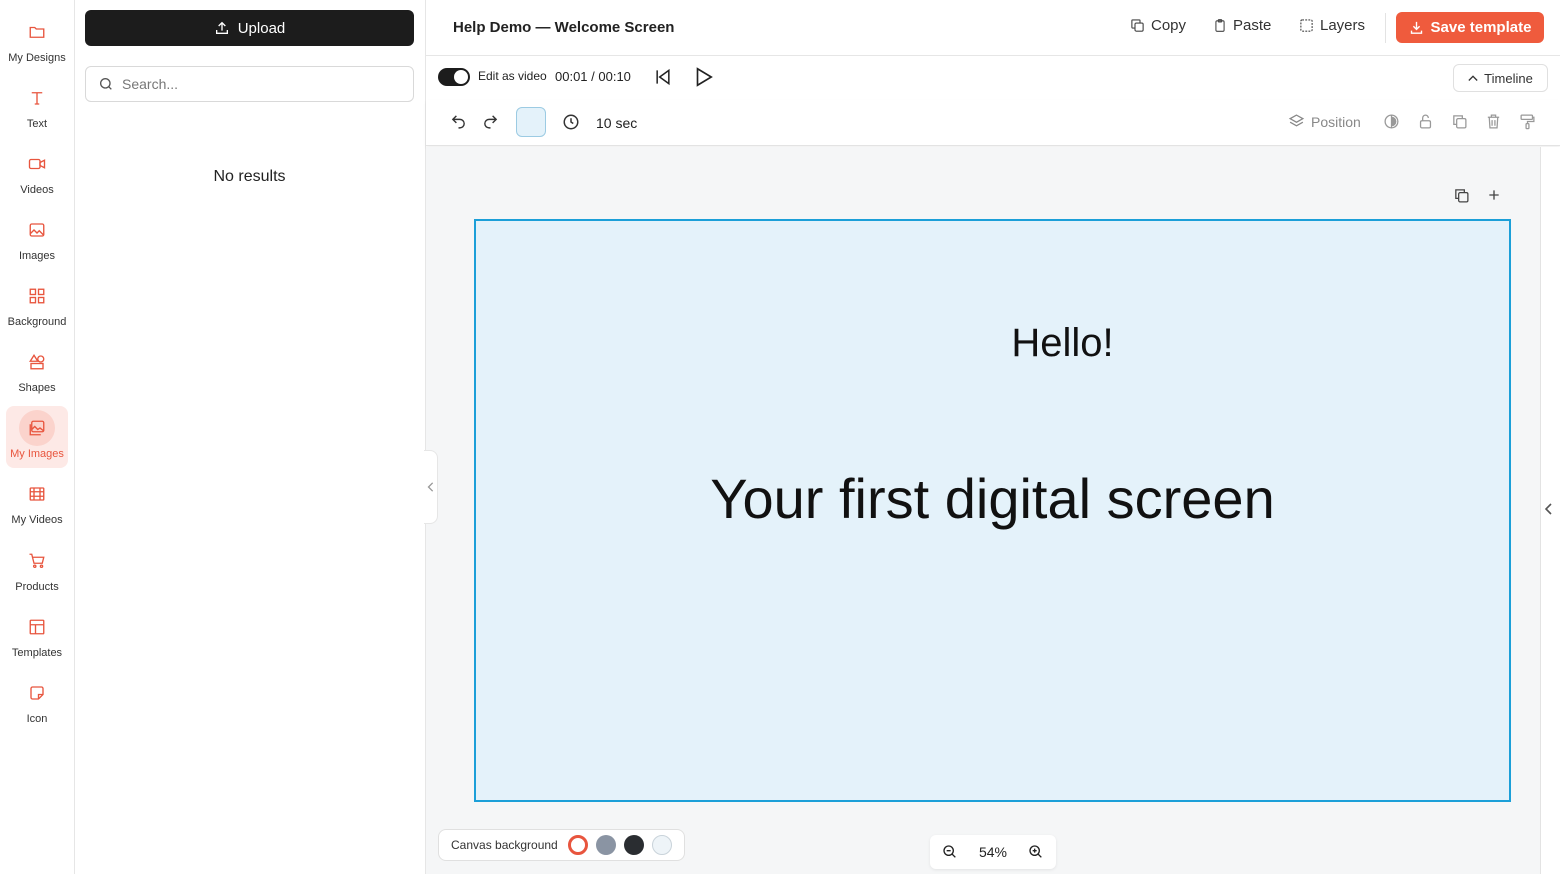 Image resolution: width=1560 pixels, height=874 pixels. I want to click on color-swatch-dark, so click(633, 845).